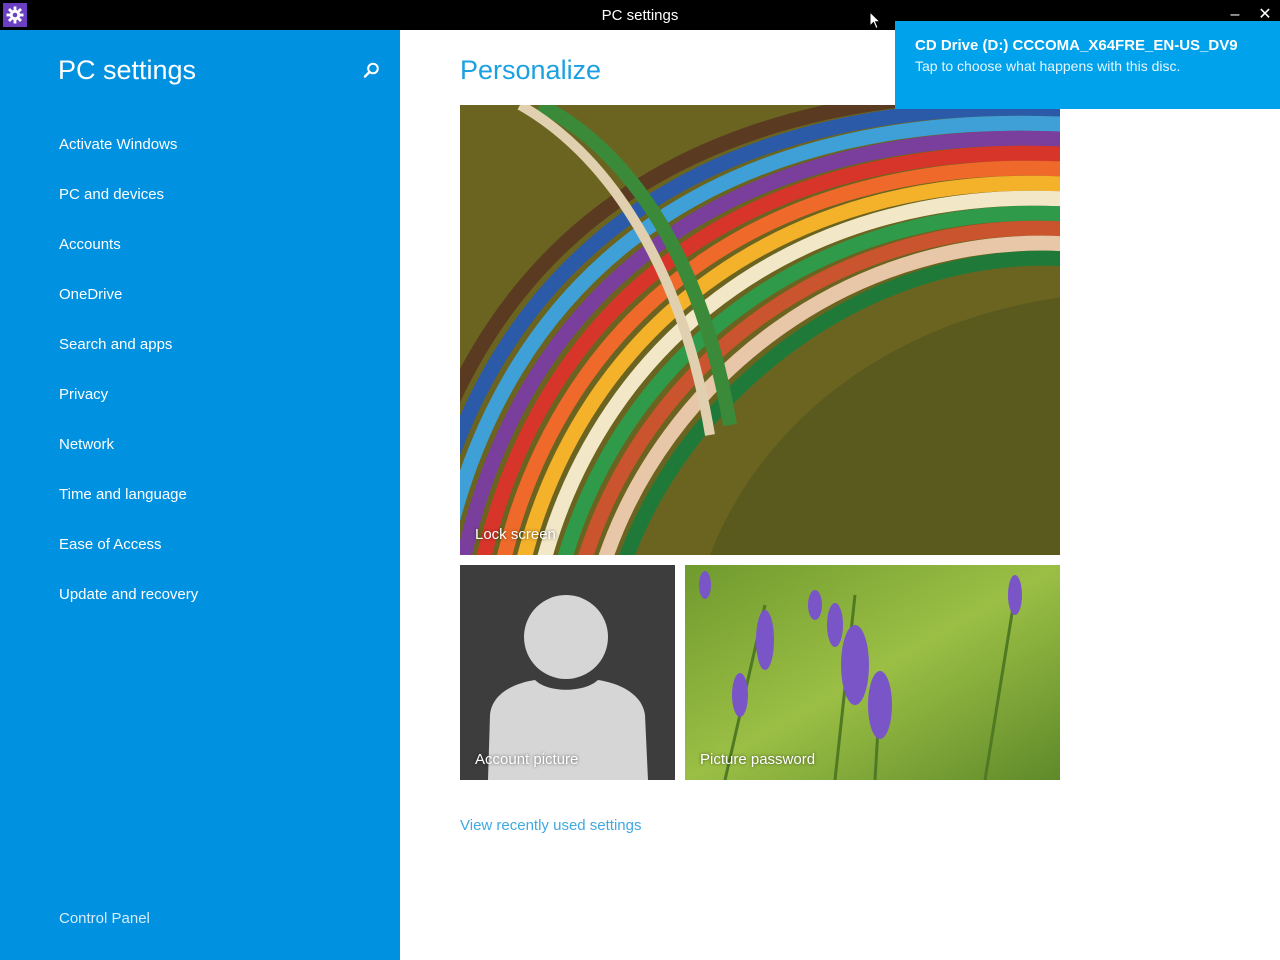  What do you see at coordinates (104, 918) in the screenshot?
I see `control-panel-link: Control Panel` at bounding box center [104, 918].